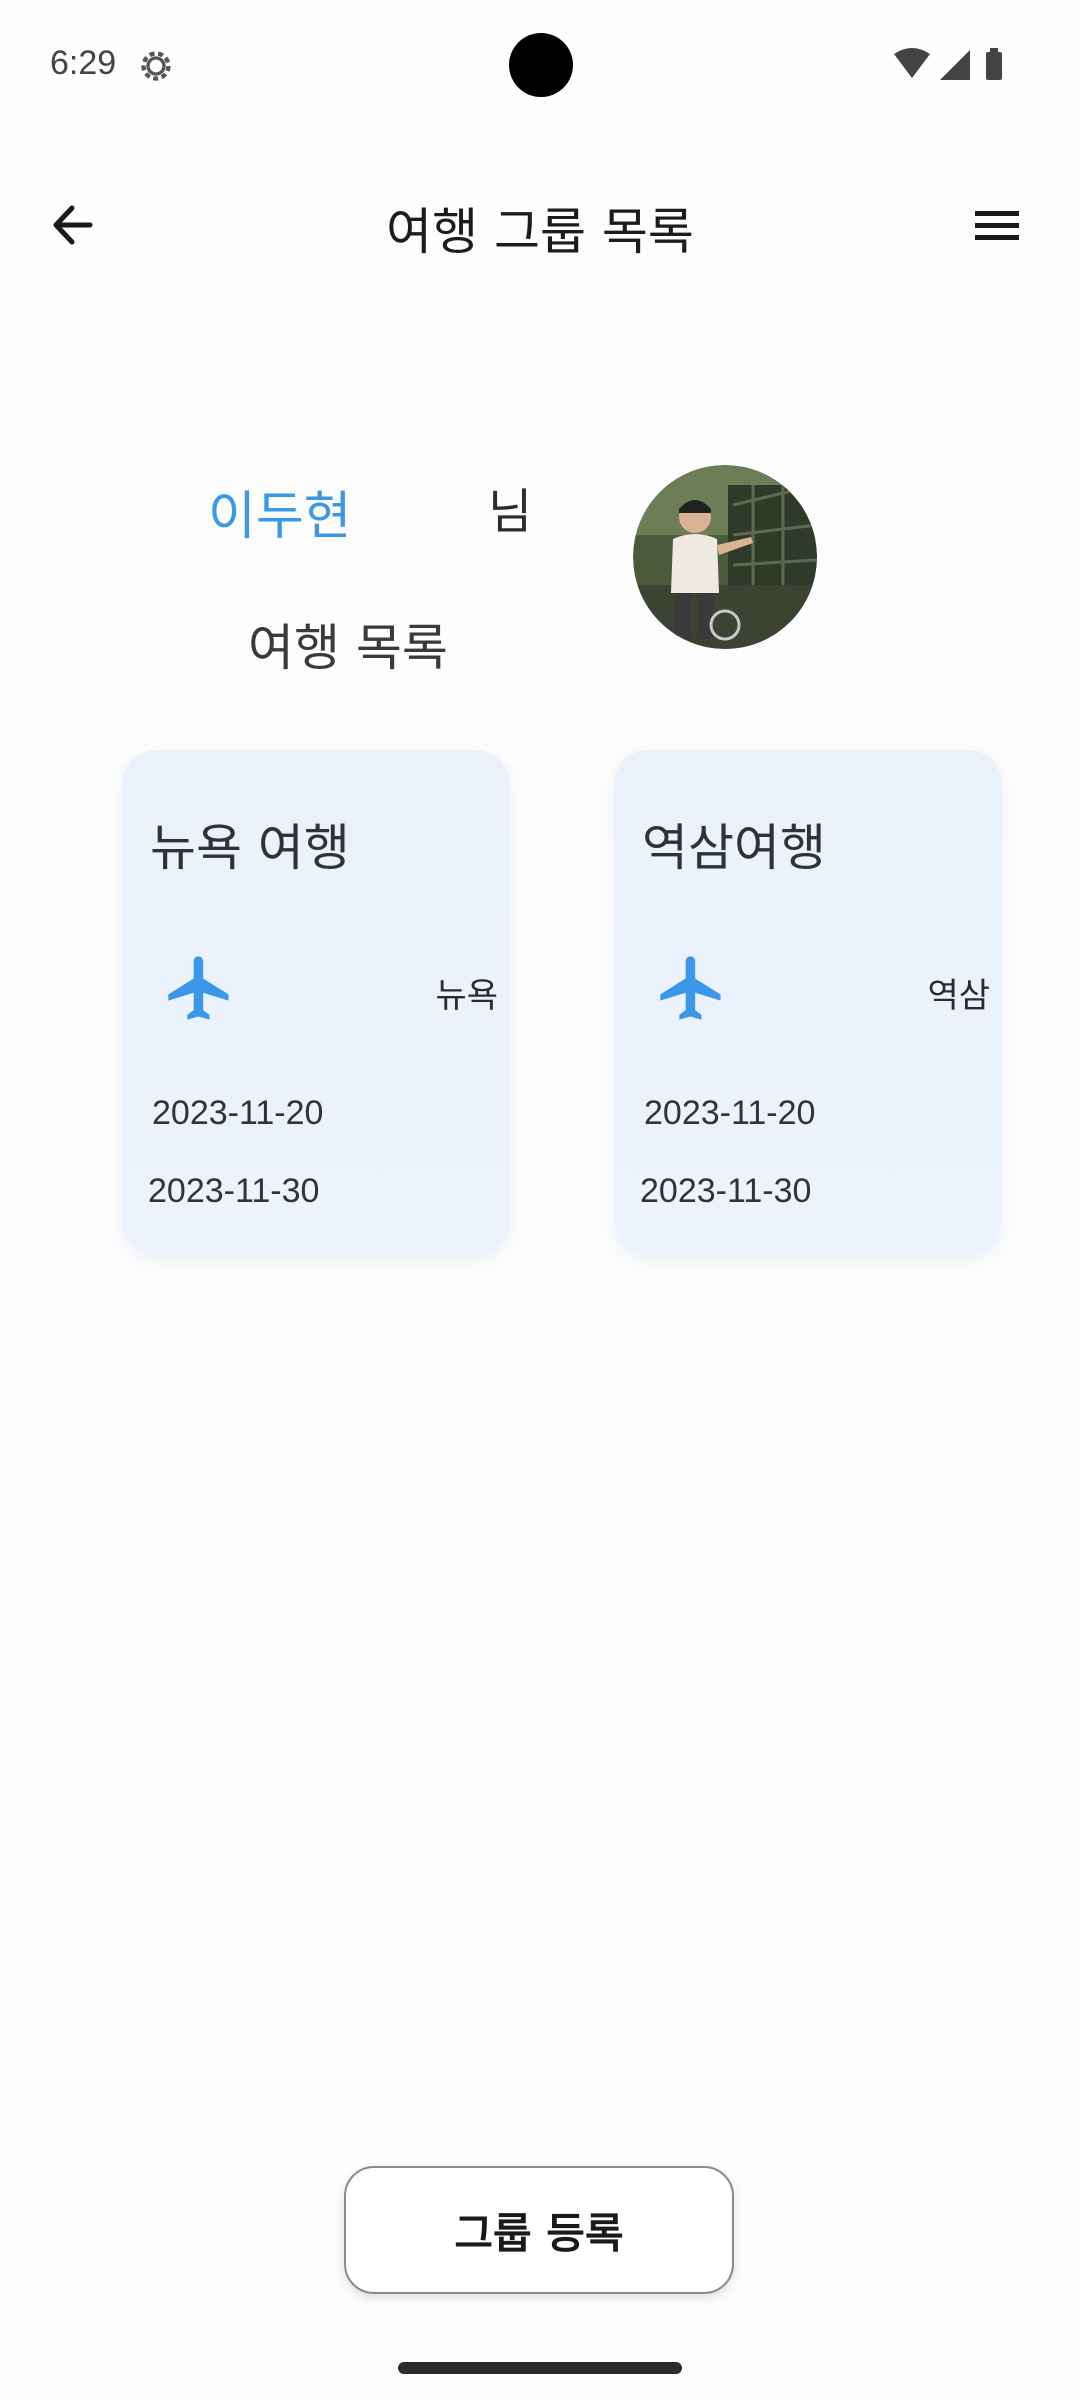  What do you see at coordinates (808, 1003) in the screenshot?
I see `trip-card: 역삼여행 역삼 2023-11-20 2023-11-30` at bounding box center [808, 1003].